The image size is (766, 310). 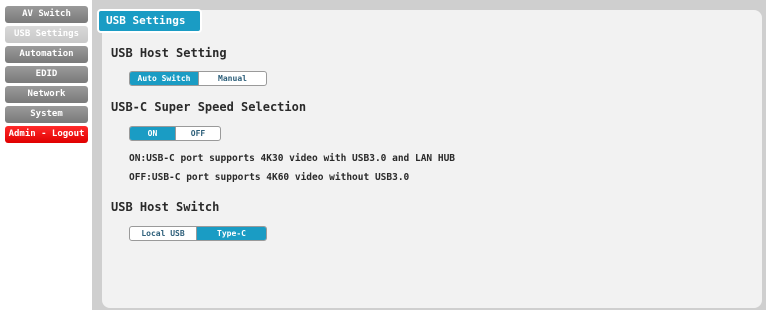 What do you see at coordinates (163, 233) in the screenshot?
I see `local-usb-button: Local USB` at bounding box center [163, 233].